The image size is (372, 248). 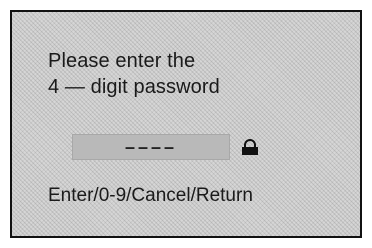 I want to click on password-placeholder: ––––, so click(x=151, y=146).